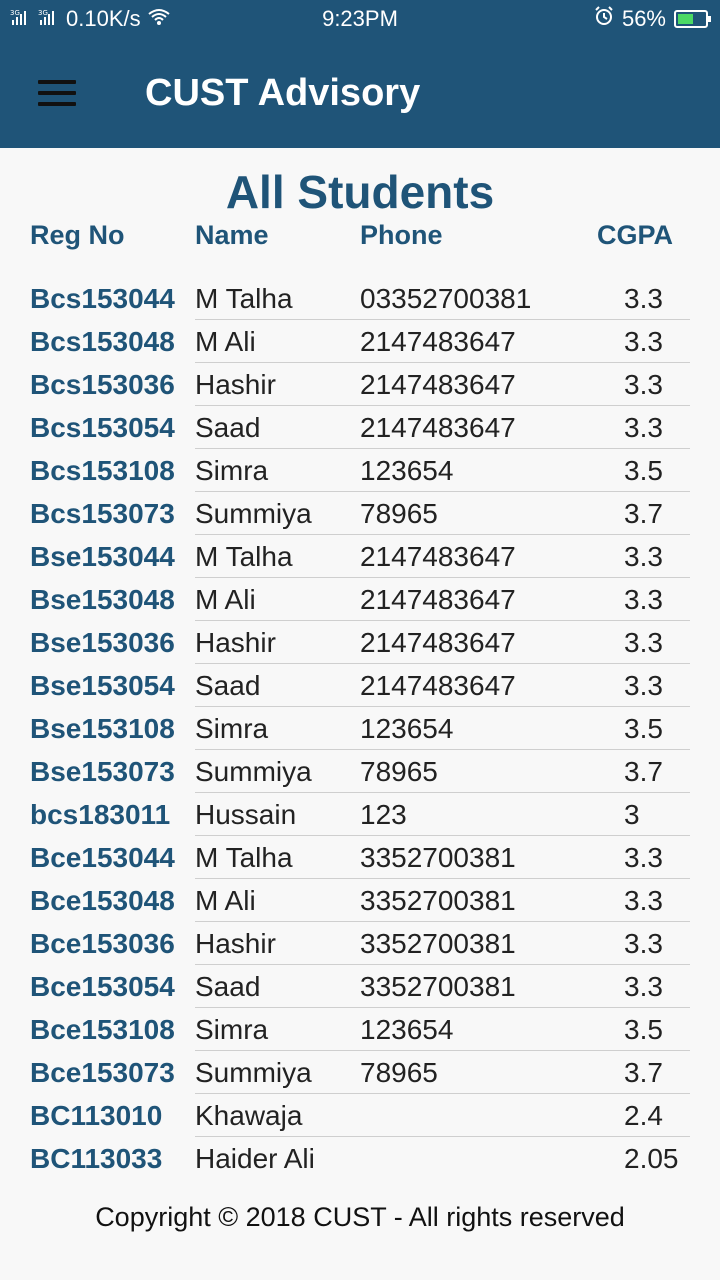 The width and height of the screenshot is (720, 1280). What do you see at coordinates (96, 1158) in the screenshot?
I see `reg-no-cell: BC113033` at bounding box center [96, 1158].